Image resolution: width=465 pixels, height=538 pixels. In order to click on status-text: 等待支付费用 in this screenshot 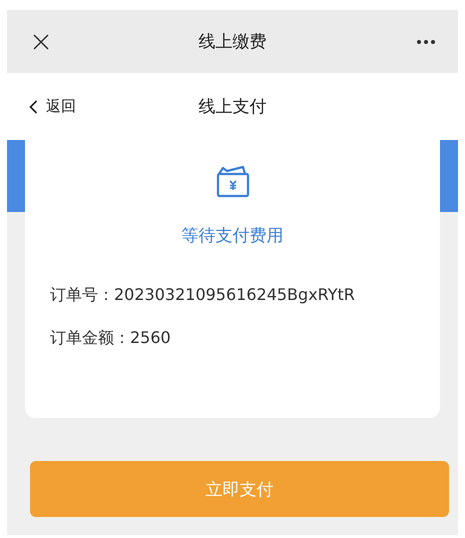, I will do `click(233, 236)`.